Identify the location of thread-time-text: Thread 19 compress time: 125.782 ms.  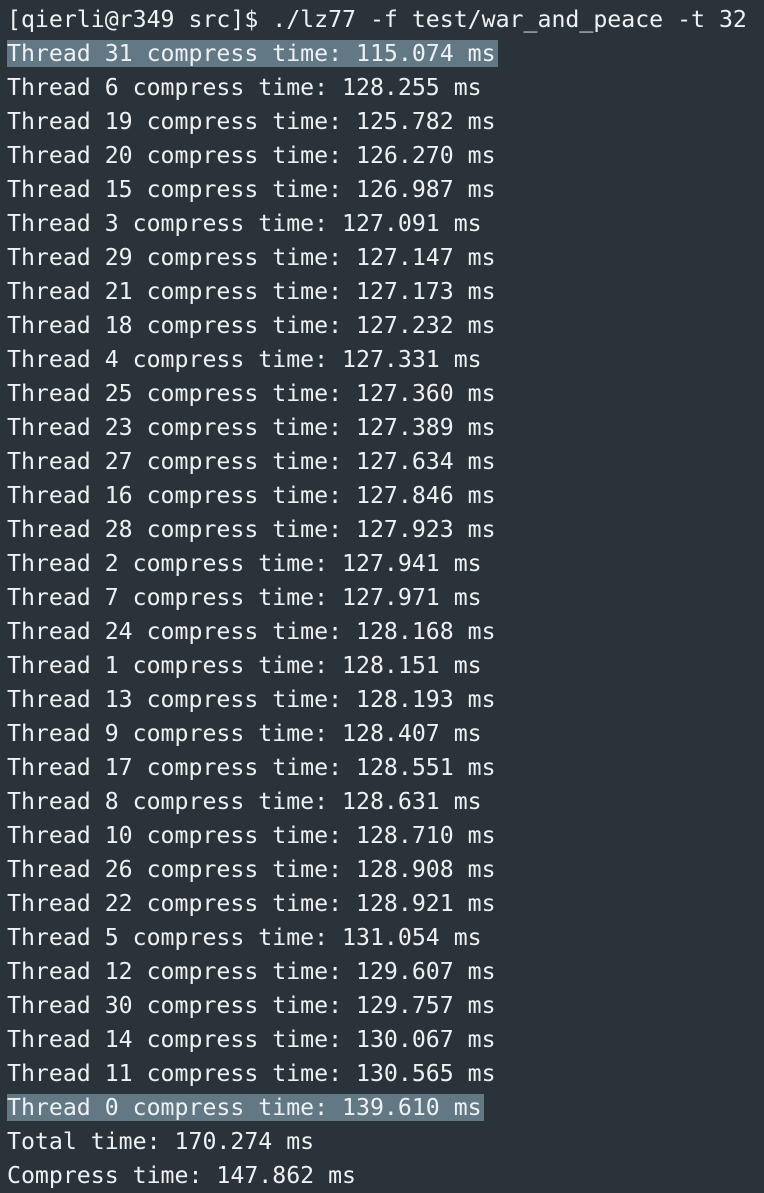
(251, 121).